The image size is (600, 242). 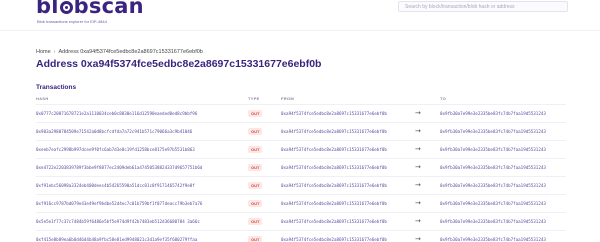 I want to click on header-divider, so click(x=300, y=30).